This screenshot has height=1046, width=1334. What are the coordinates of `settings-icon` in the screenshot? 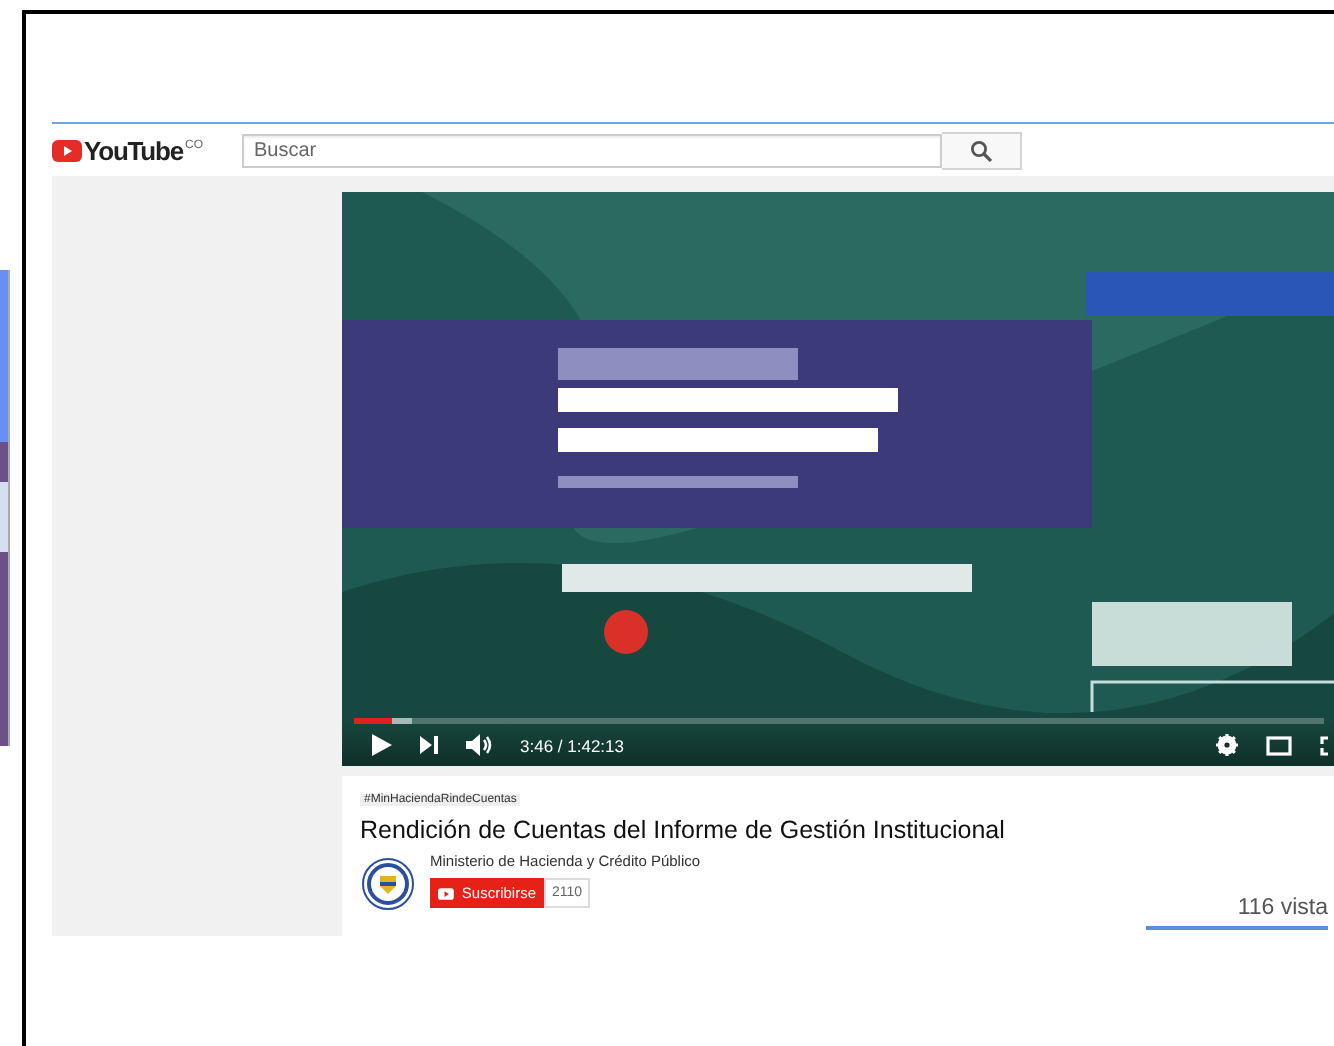 It's located at (1227, 745).